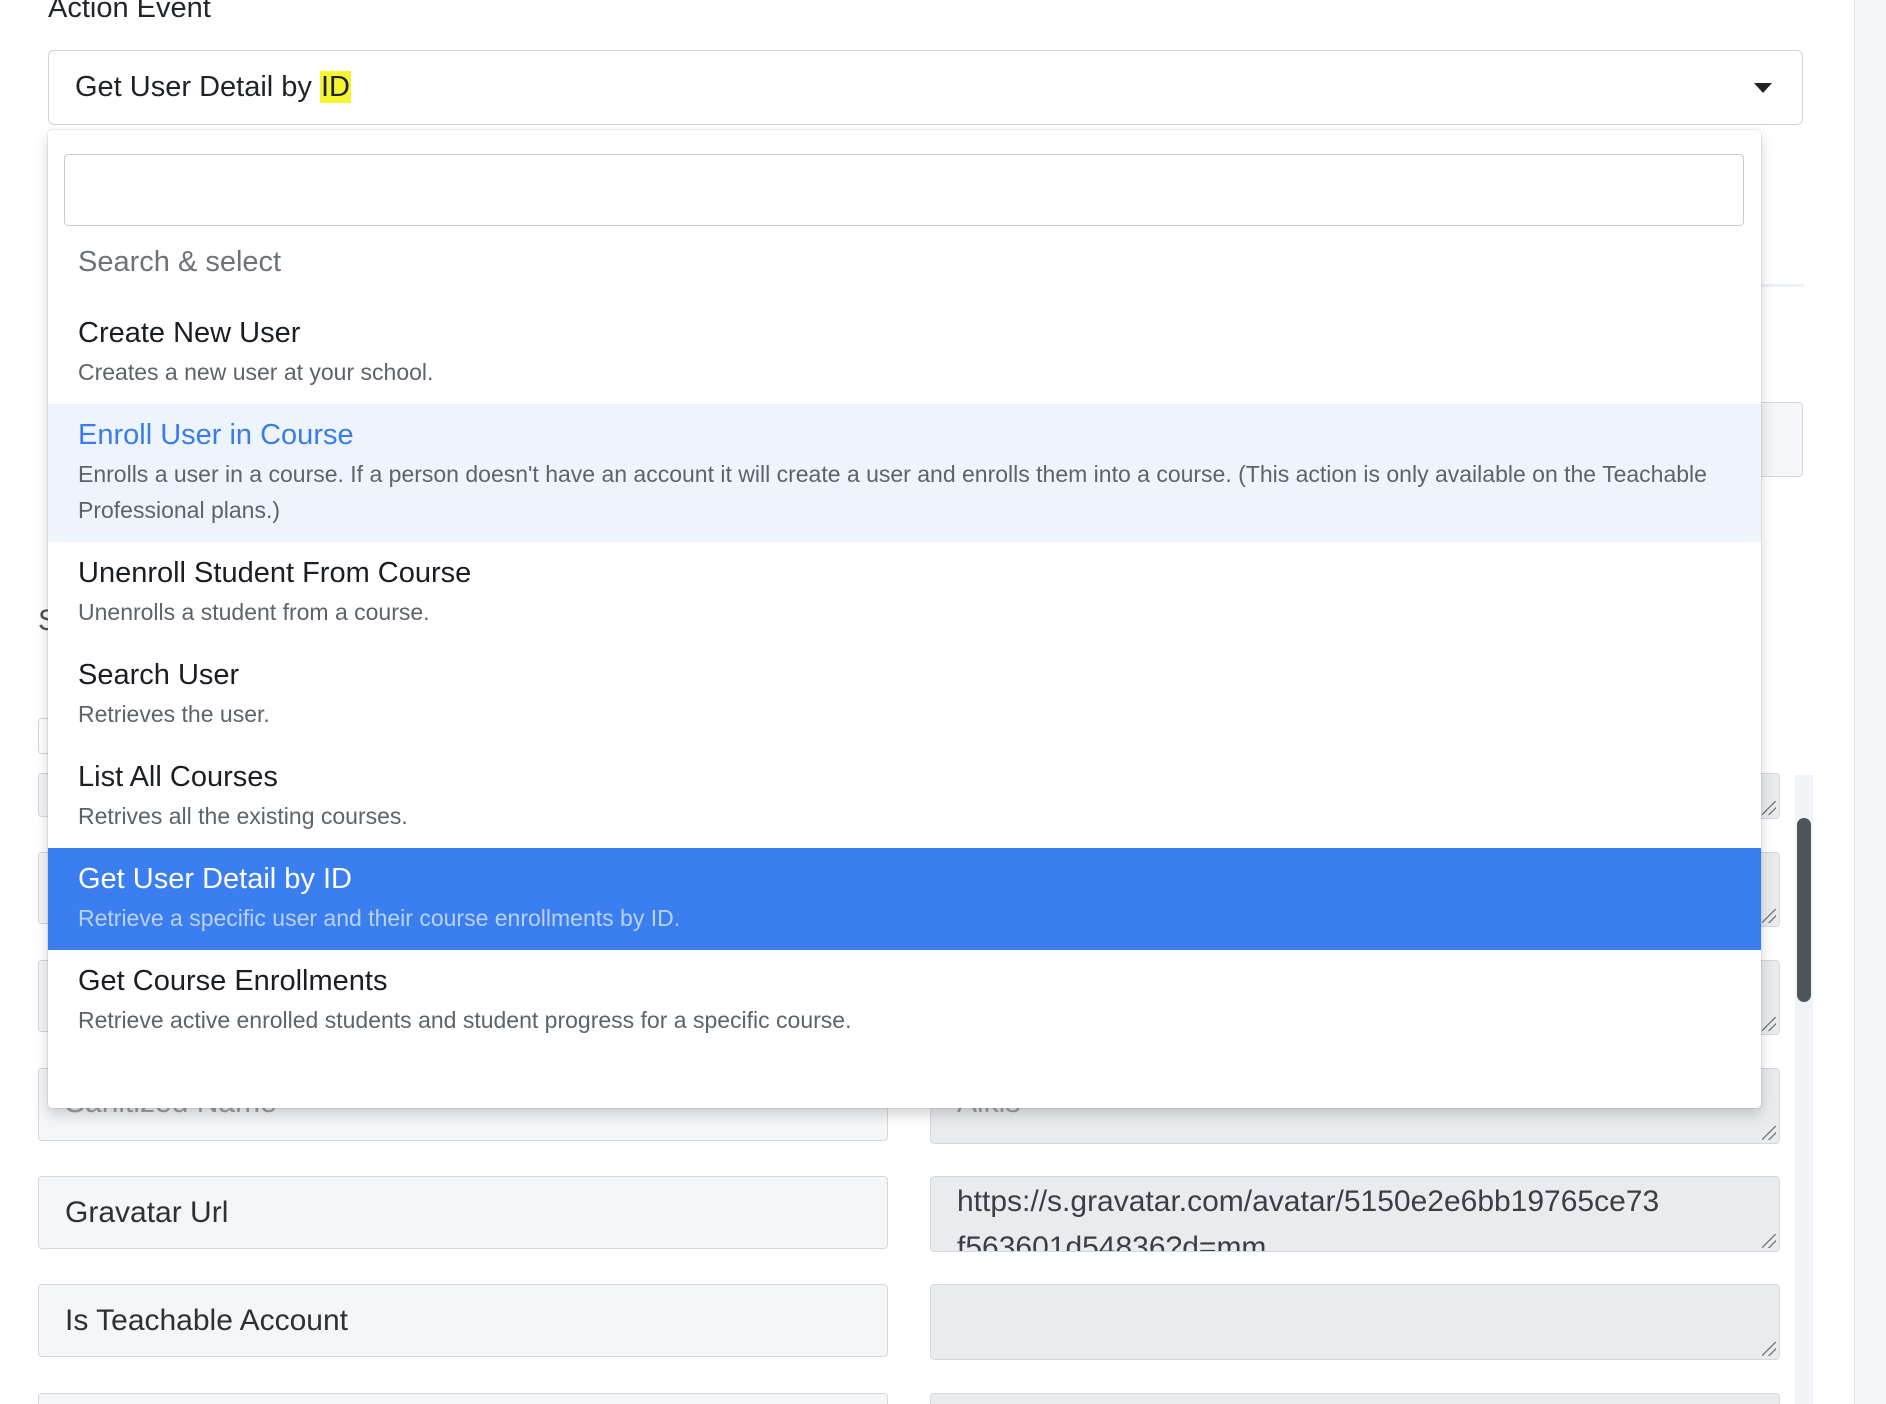 This screenshot has width=1886, height=1404. What do you see at coordinates (335, 87) in the screenshot?
I see `search-highlight: ID` at bounding box center [335, 87].